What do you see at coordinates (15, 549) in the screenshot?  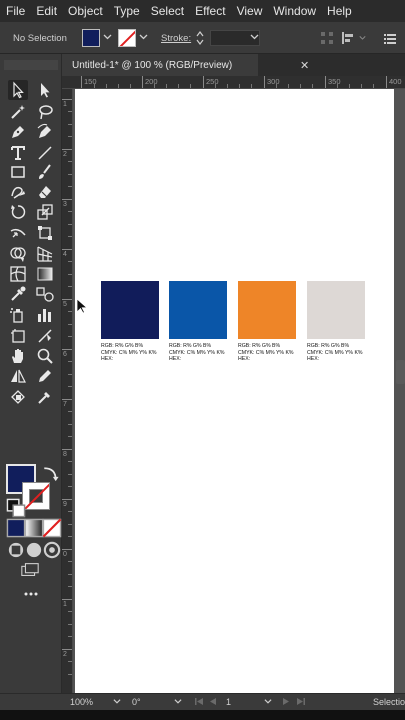 I see `draw-normal-icon` at bounding box center [15, 549].